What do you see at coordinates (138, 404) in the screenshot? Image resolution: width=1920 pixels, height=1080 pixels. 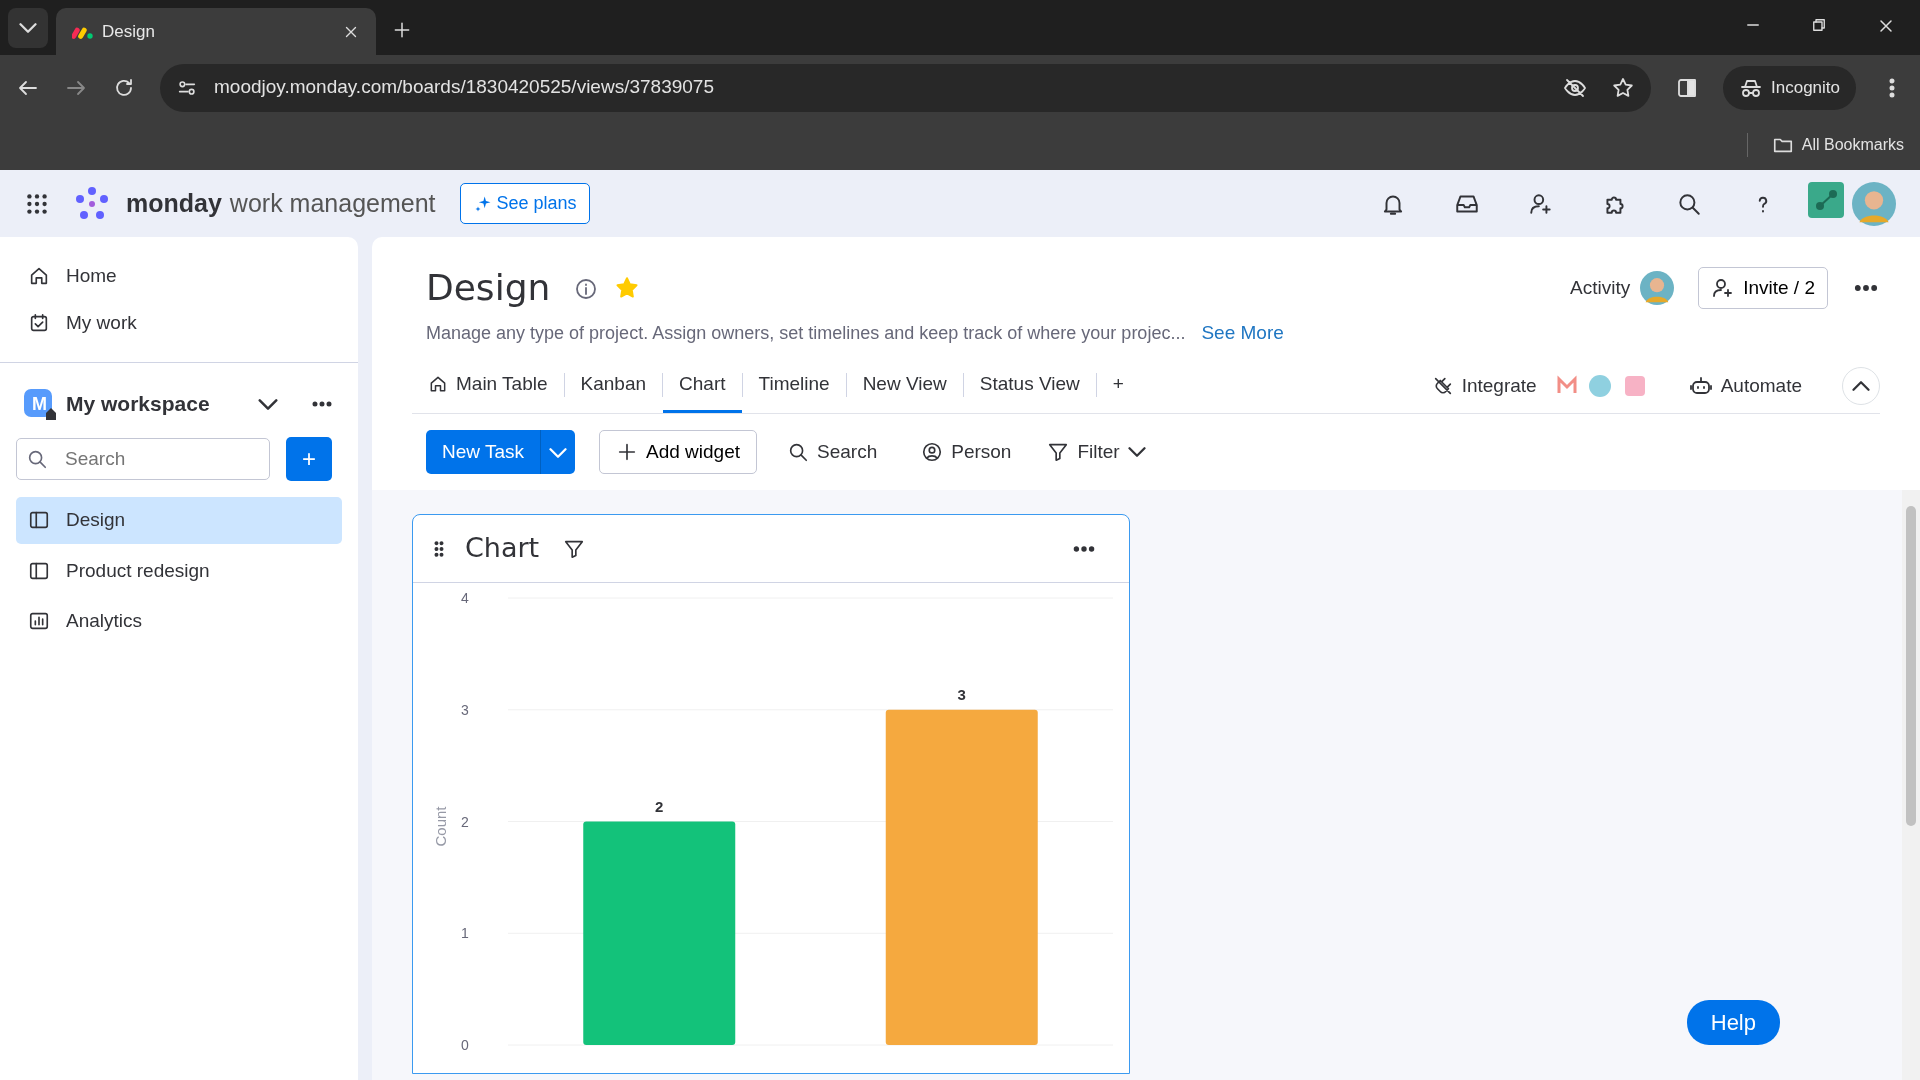 I see `workspace-name: My workspace` at bounding box center [138, 404].